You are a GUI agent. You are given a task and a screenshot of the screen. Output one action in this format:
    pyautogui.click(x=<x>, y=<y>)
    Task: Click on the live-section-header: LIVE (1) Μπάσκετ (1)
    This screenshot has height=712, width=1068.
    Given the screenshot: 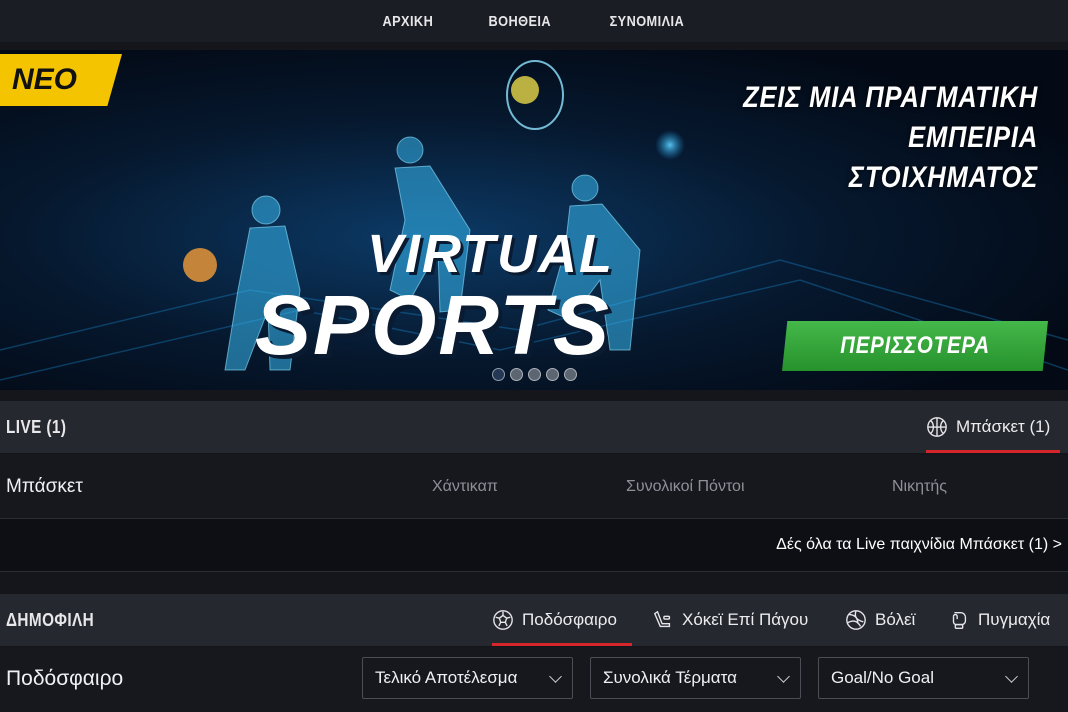 What is the action you would take?
    pyautogui.click(x=534, y=427)
    